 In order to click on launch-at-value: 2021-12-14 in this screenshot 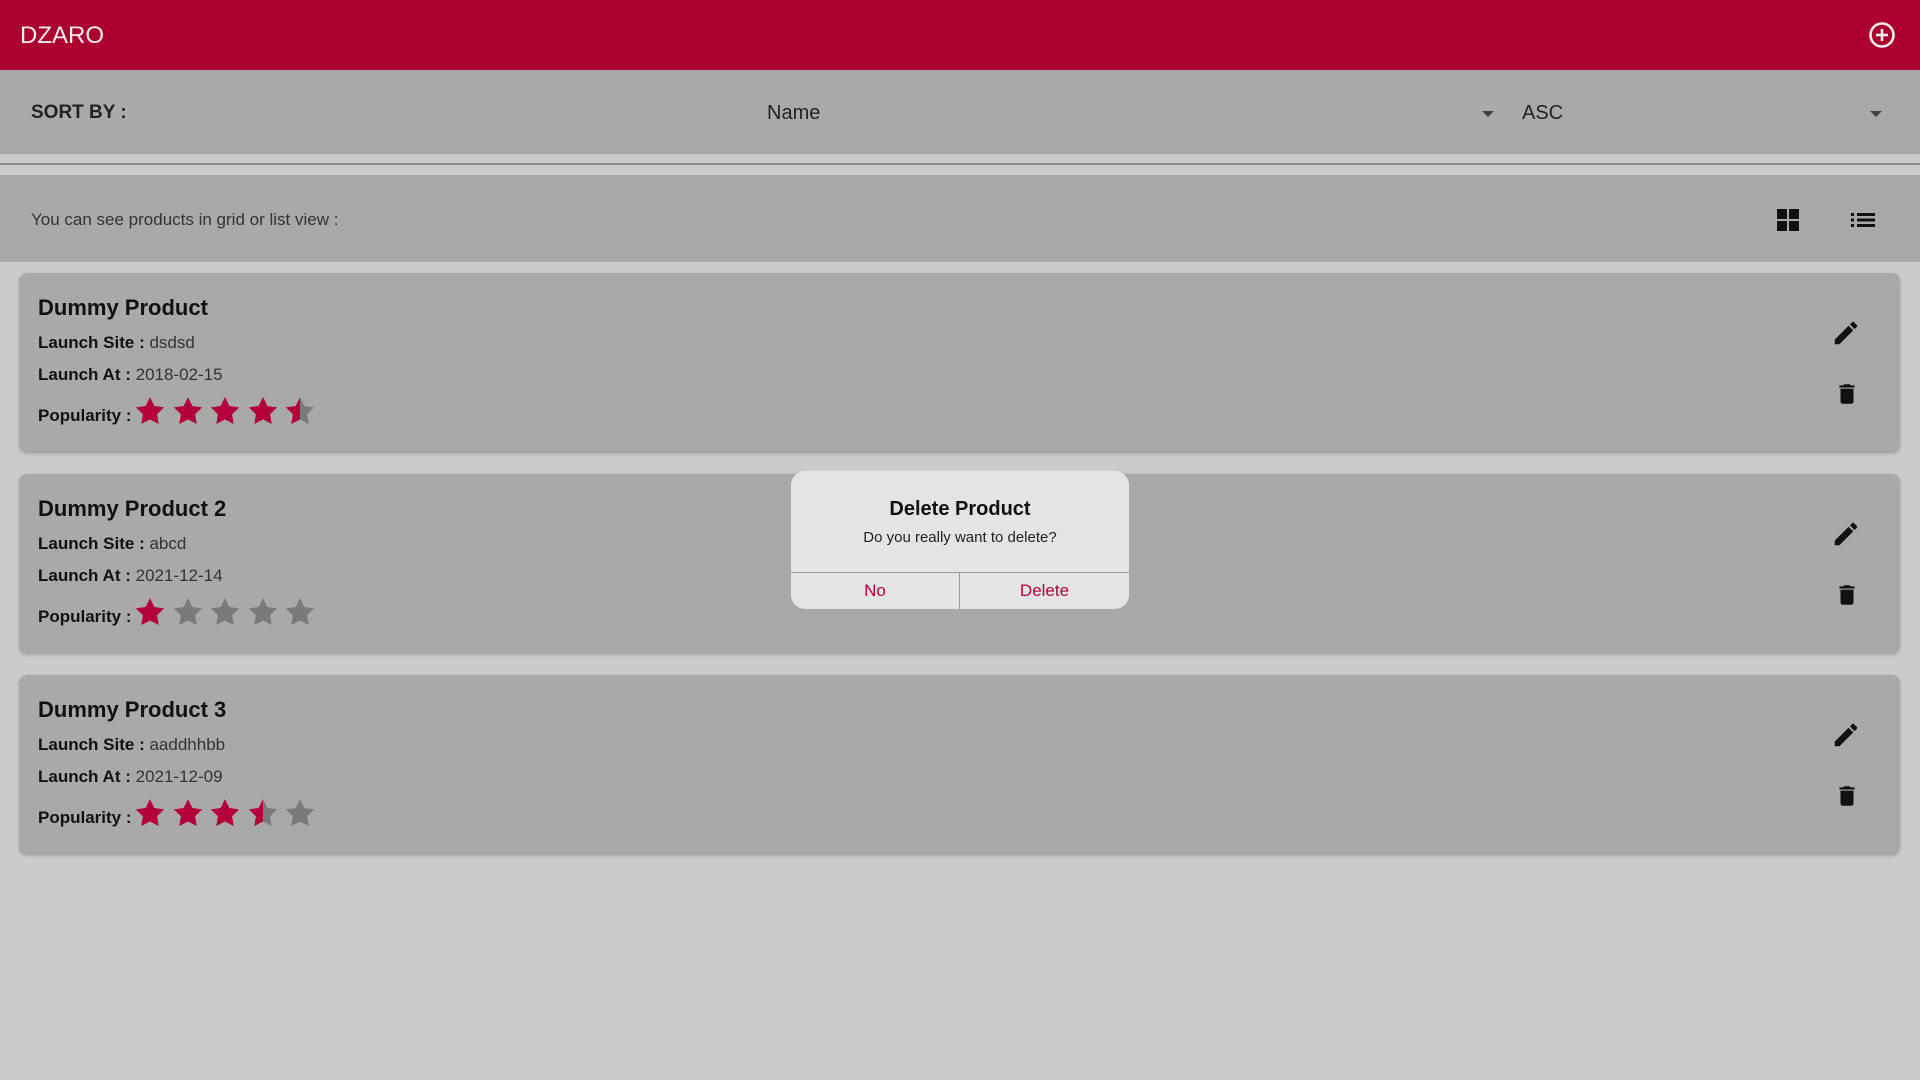, I will do `click(179, 575)`.